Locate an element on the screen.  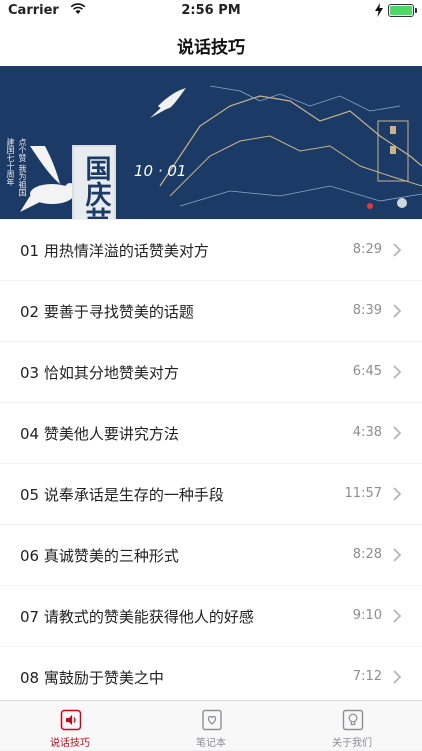
tab-about-us: 关于我们 is located at coordinates (352, 726).